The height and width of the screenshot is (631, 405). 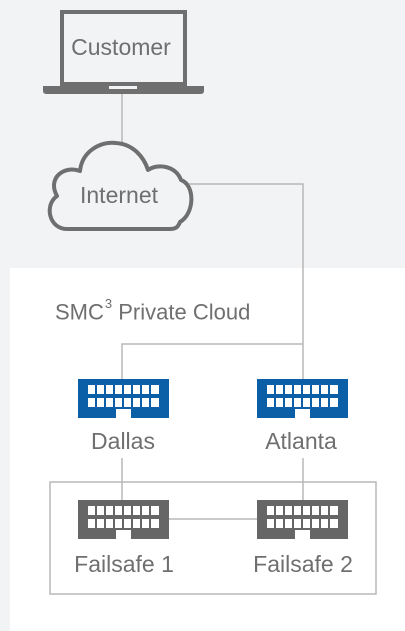 I want to click on private-cloud-title-main: SMC, so click(x=79, y=312).